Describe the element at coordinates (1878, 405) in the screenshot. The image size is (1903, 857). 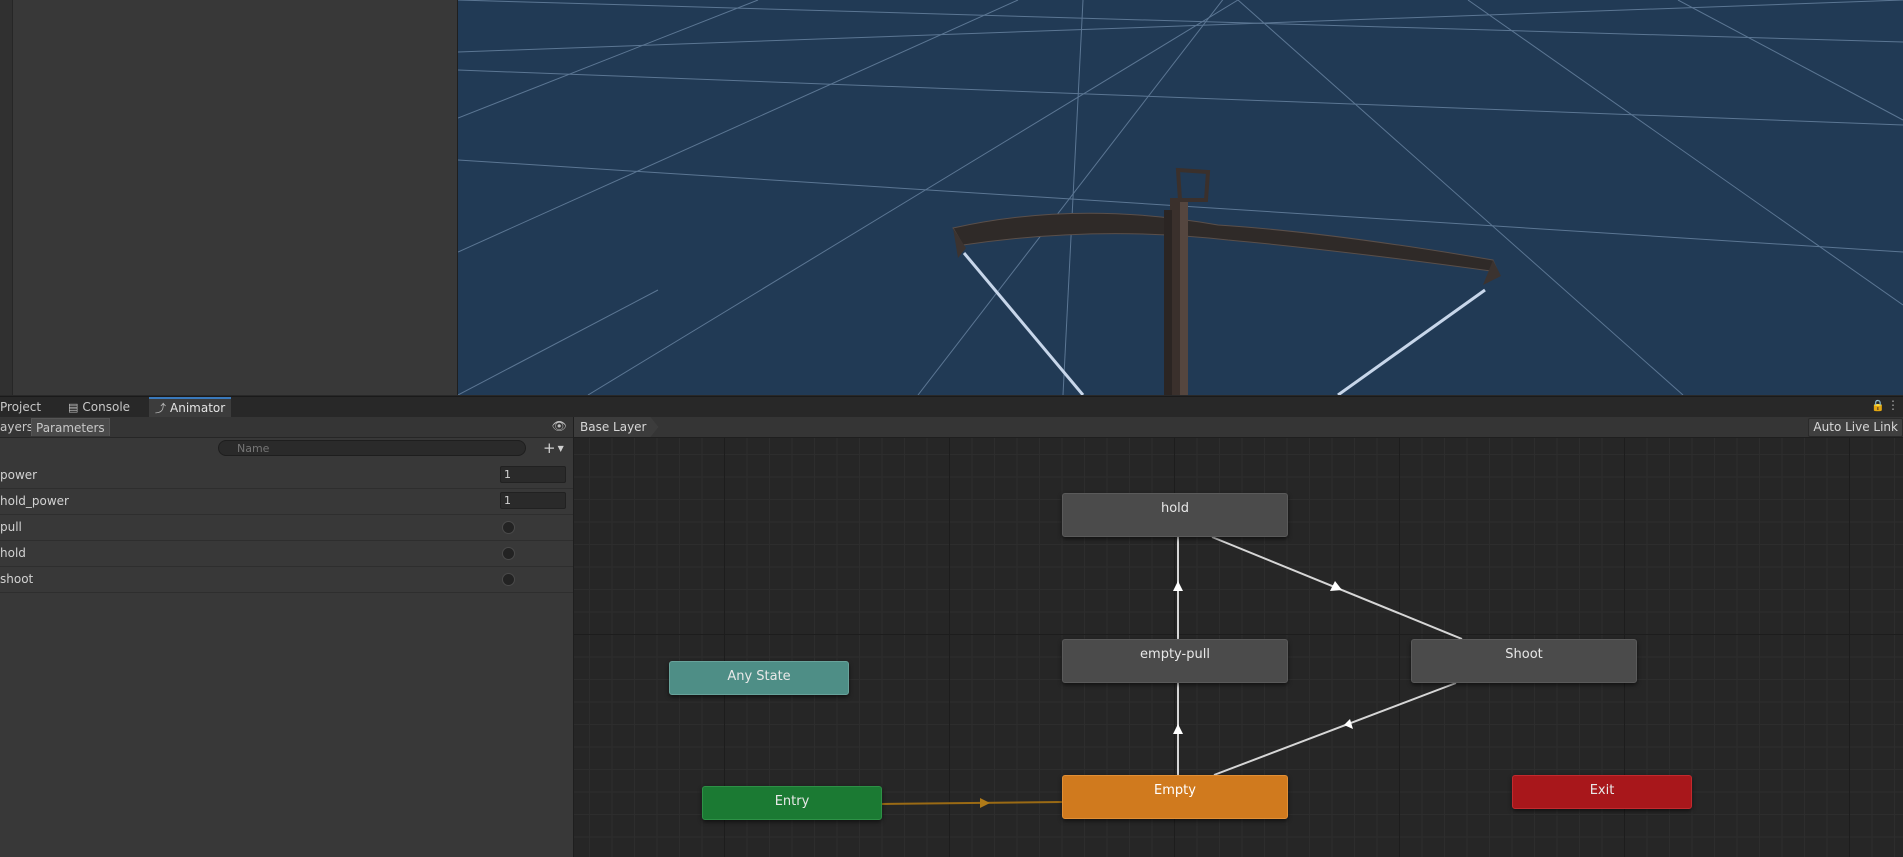
I see `lock-icon: 🔒` at that location.